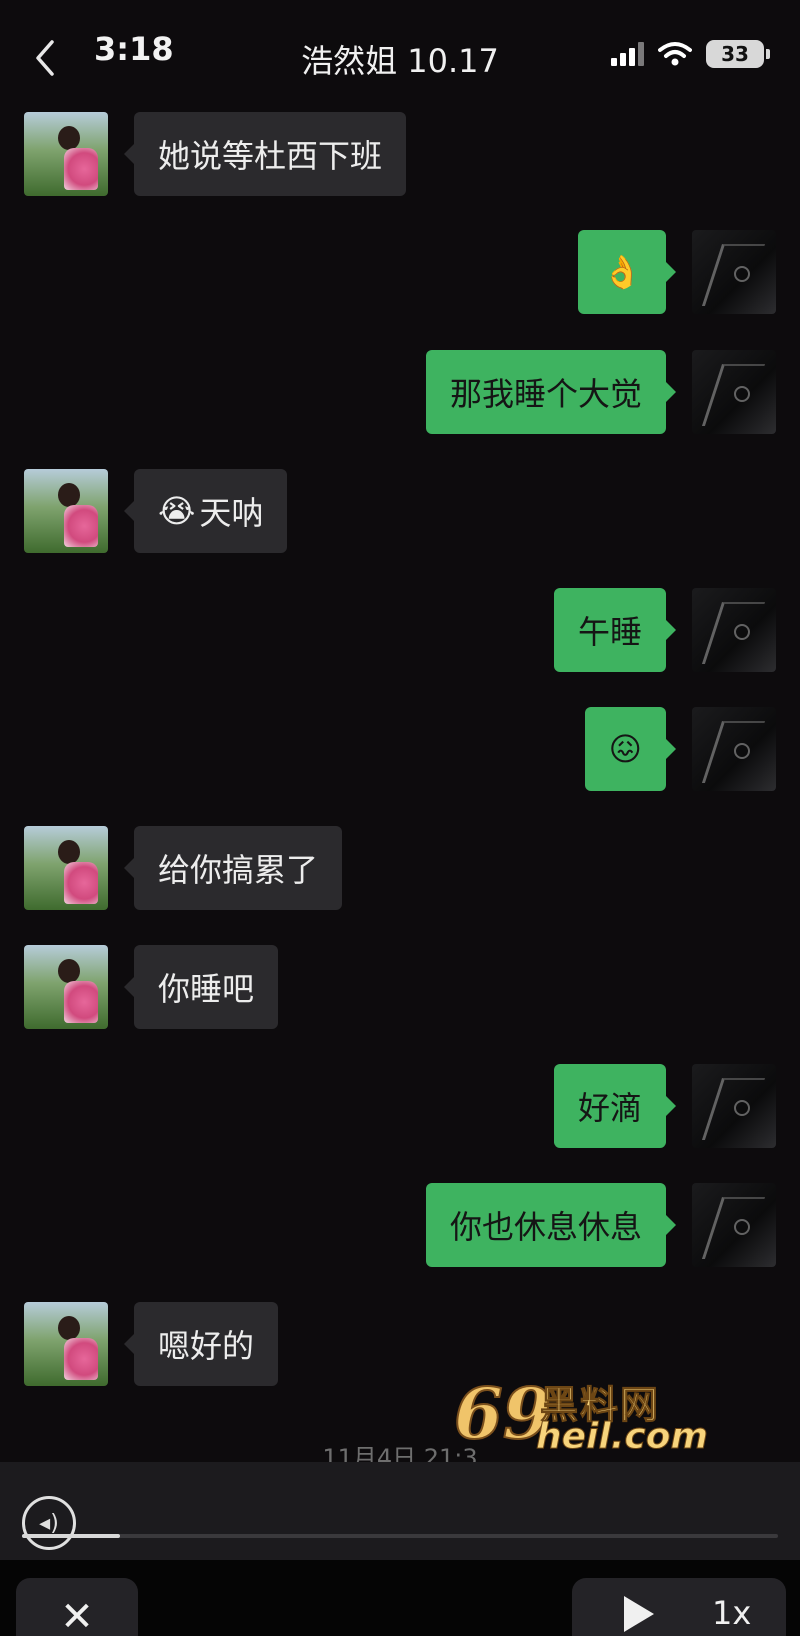 This screenshot has height=1636, width=800. I want to click on progress-fill, so click(71, 1536).